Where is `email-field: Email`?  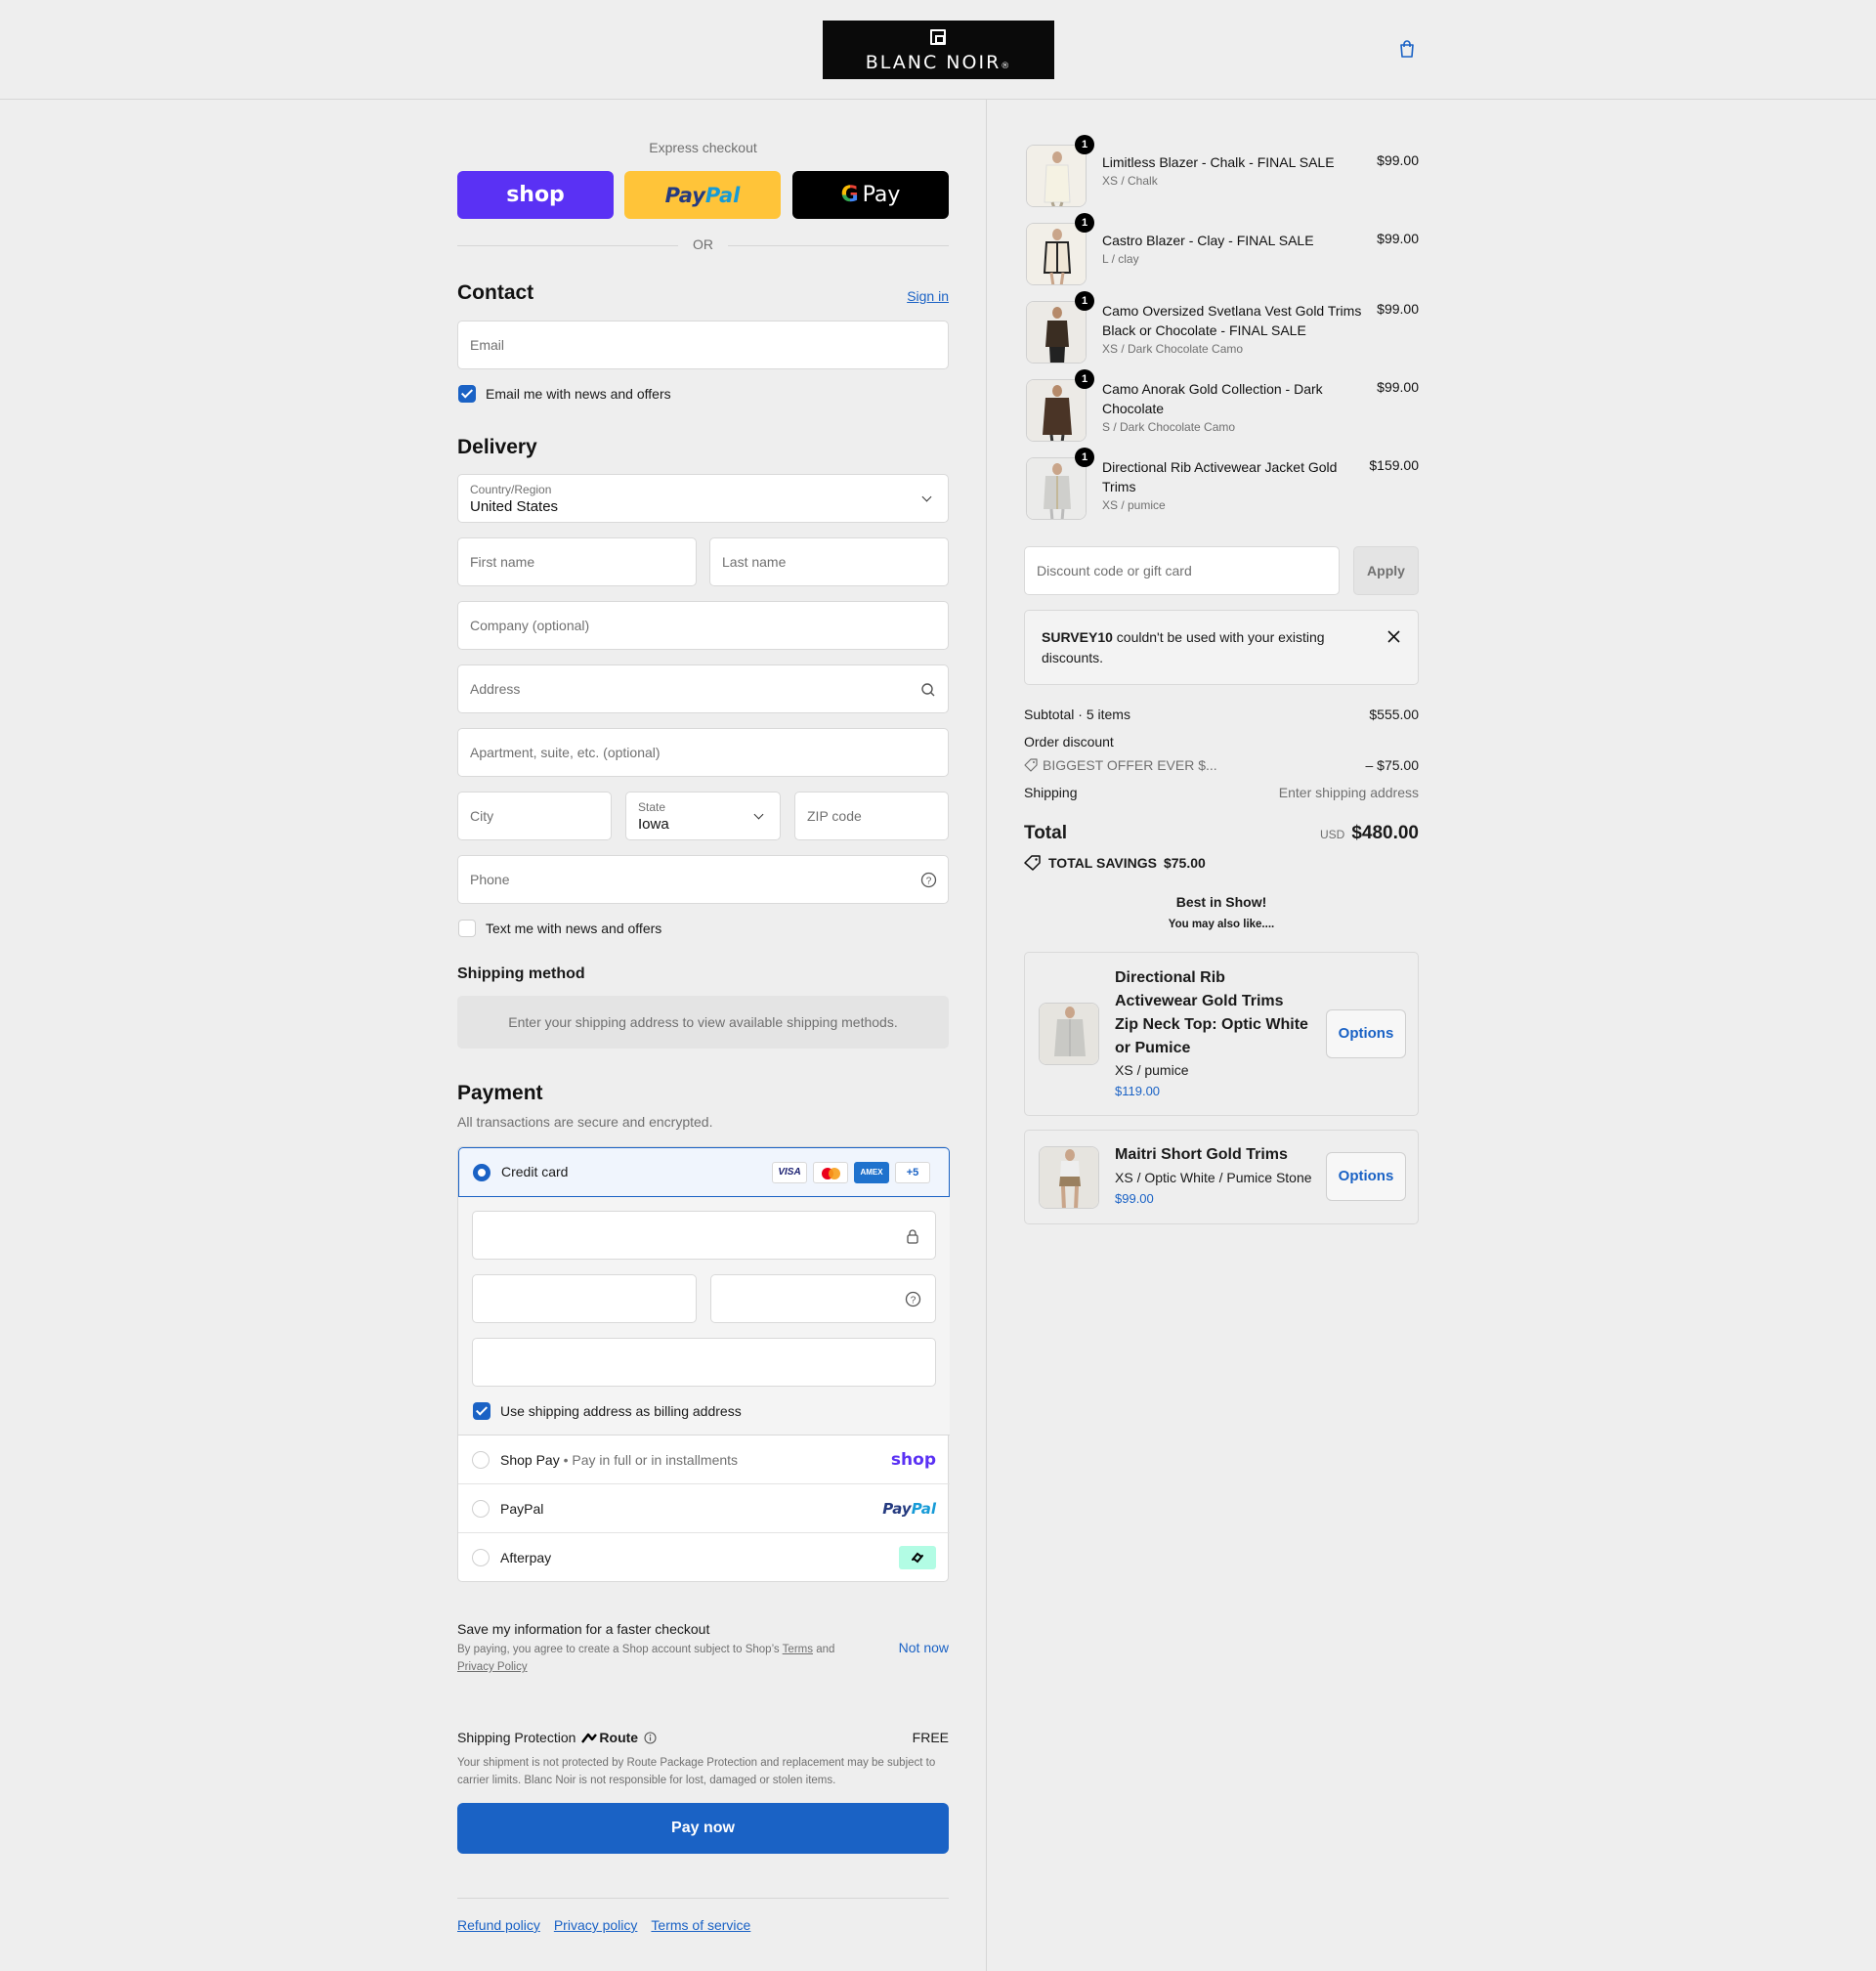
email-field: Email is located at coordinates (703, 345).